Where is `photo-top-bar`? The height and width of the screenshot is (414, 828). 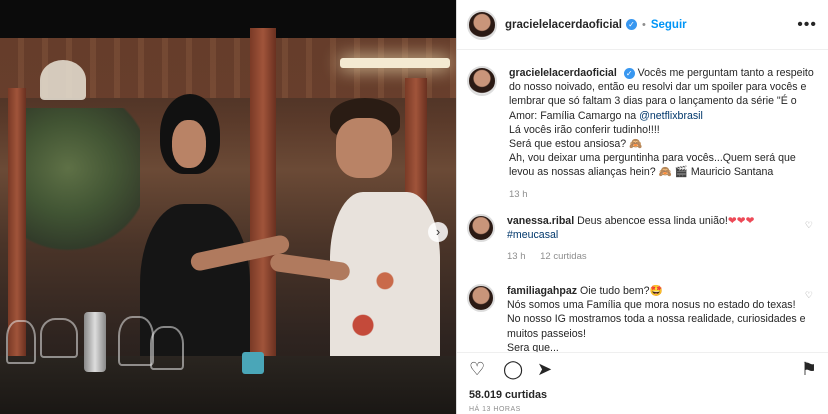
photo-top-bar is located at coordinates (228, 19).